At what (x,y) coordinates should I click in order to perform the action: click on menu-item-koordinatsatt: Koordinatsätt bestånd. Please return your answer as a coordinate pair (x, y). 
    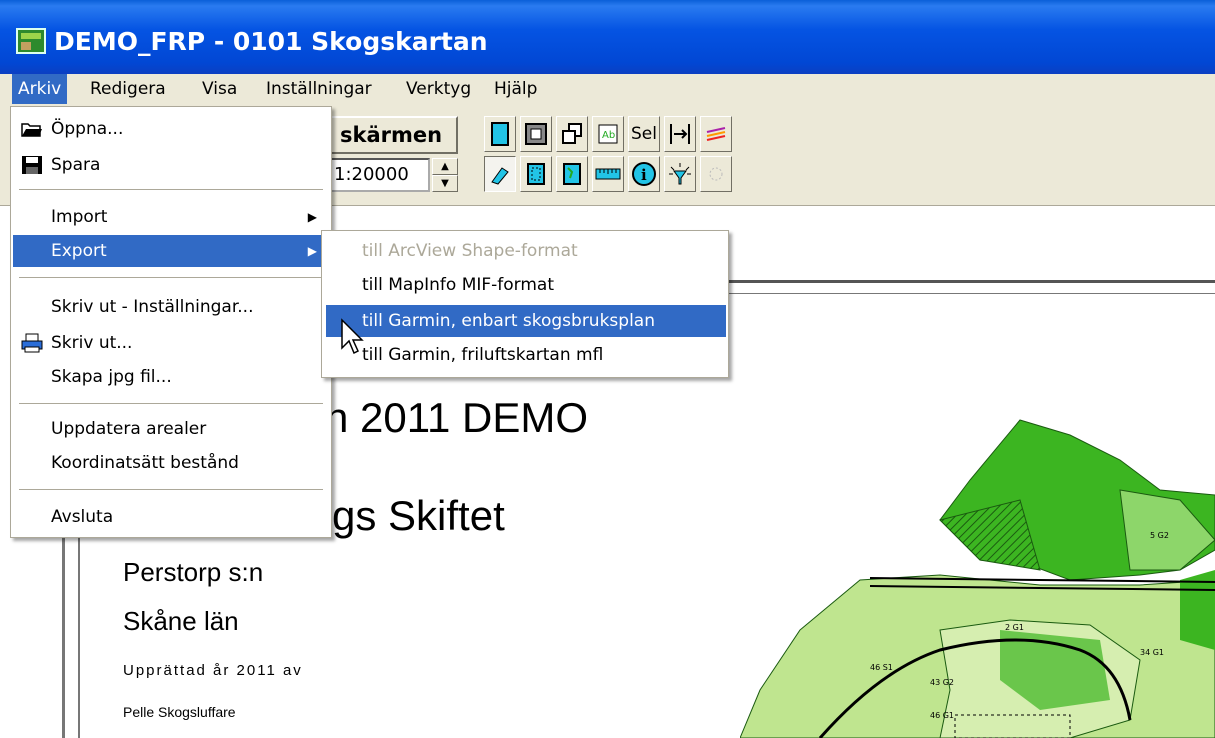
    Looking at the image, I should click on (171, 463).